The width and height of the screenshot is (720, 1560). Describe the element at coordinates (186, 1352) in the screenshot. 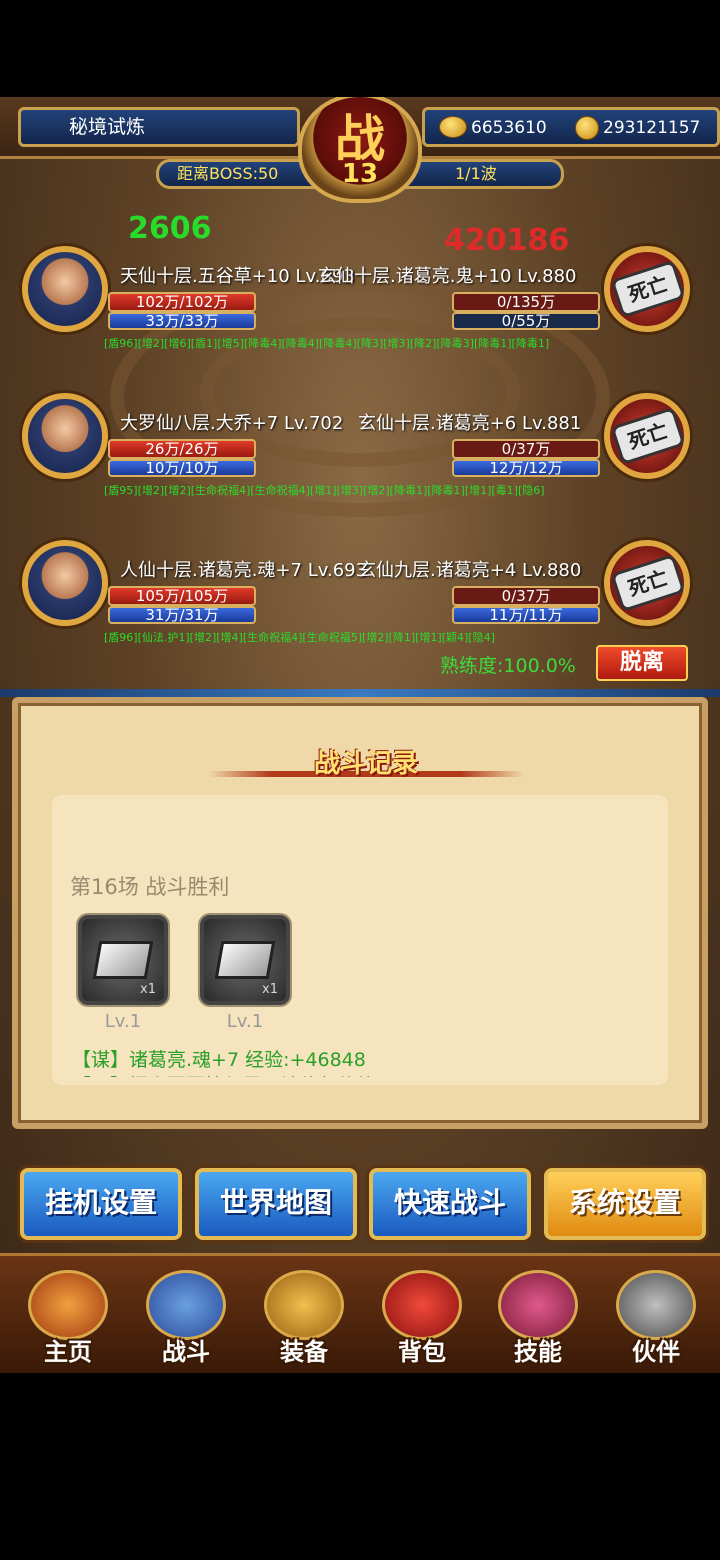

I see `nav-battle-label: 战斗` at that location.